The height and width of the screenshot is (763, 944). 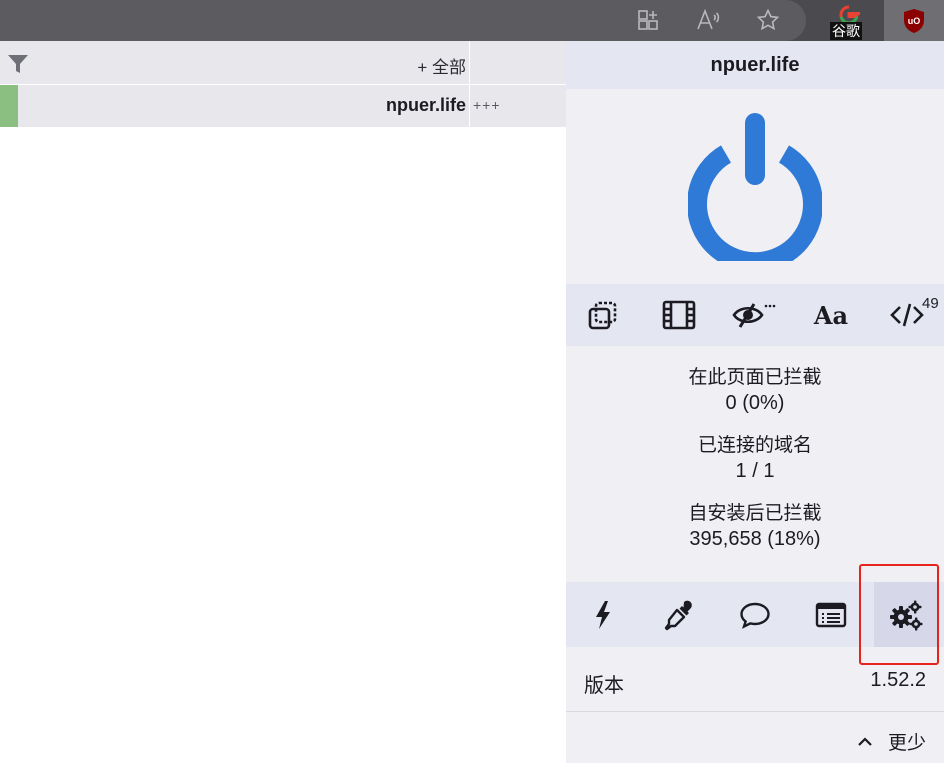 I want to click on filter-funnel-icon, so click(x=18, y=64).